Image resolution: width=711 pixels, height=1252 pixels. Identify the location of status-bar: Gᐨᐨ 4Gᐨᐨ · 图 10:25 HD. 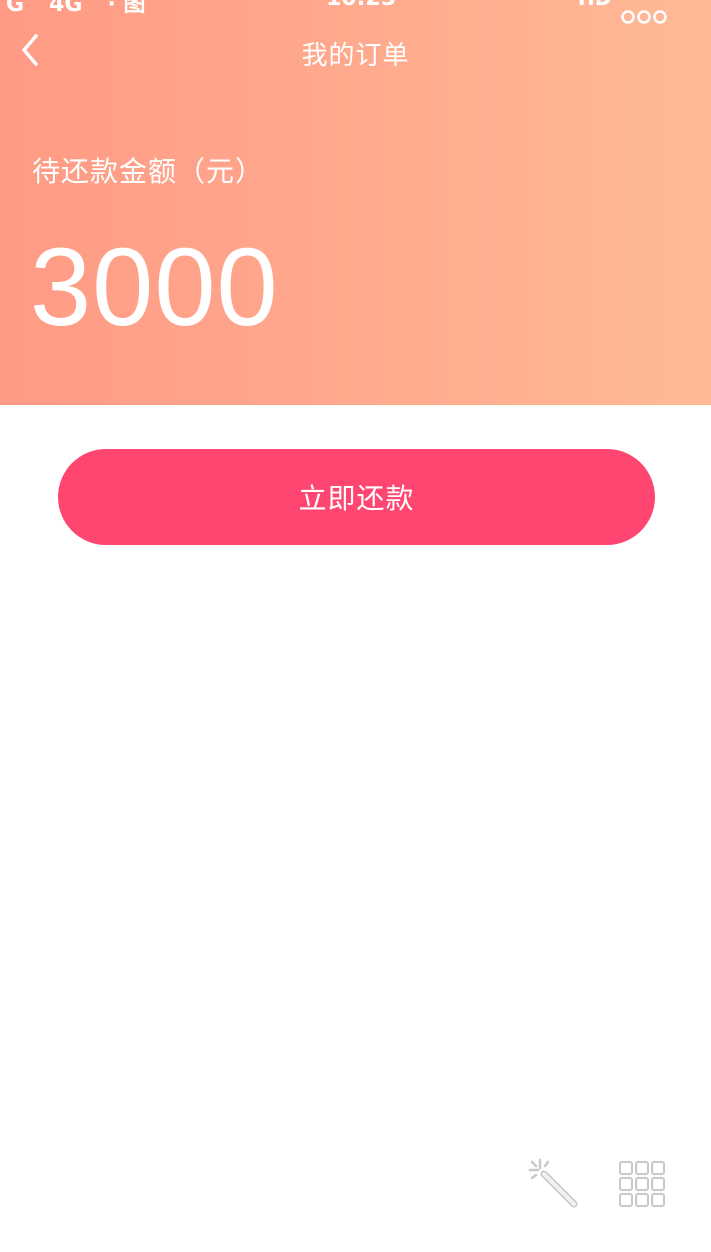
(355, 8).